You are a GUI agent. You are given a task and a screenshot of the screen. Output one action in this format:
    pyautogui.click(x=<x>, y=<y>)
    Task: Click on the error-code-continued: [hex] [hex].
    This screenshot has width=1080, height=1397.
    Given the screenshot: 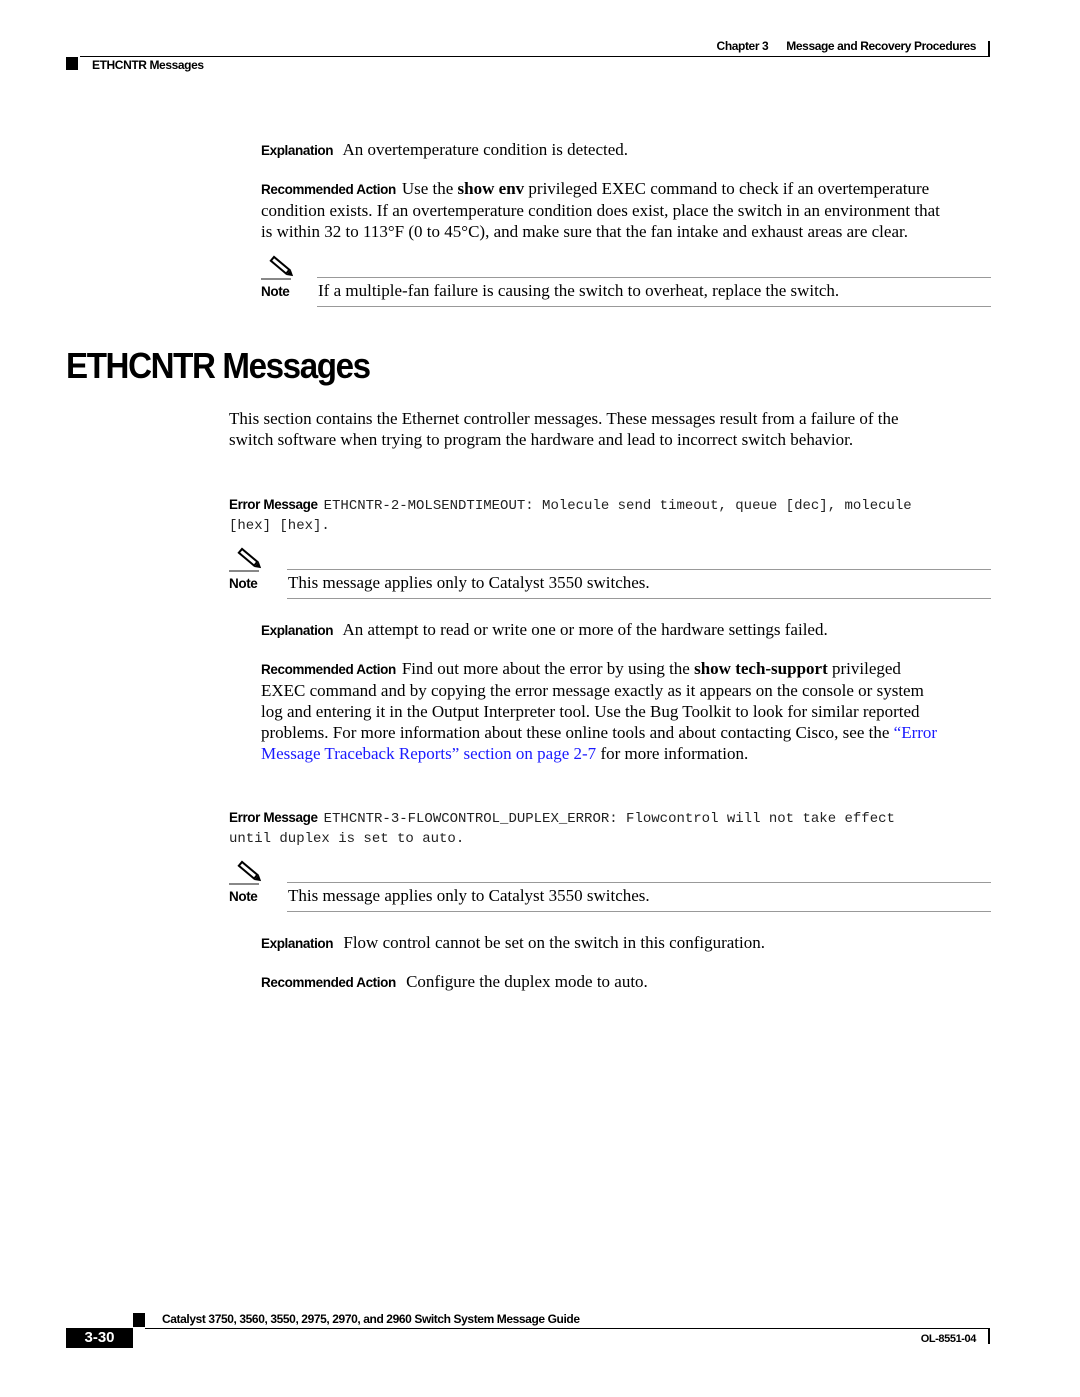 What is the action you would take?
    pyautogui.click(x=279, y=526)
    